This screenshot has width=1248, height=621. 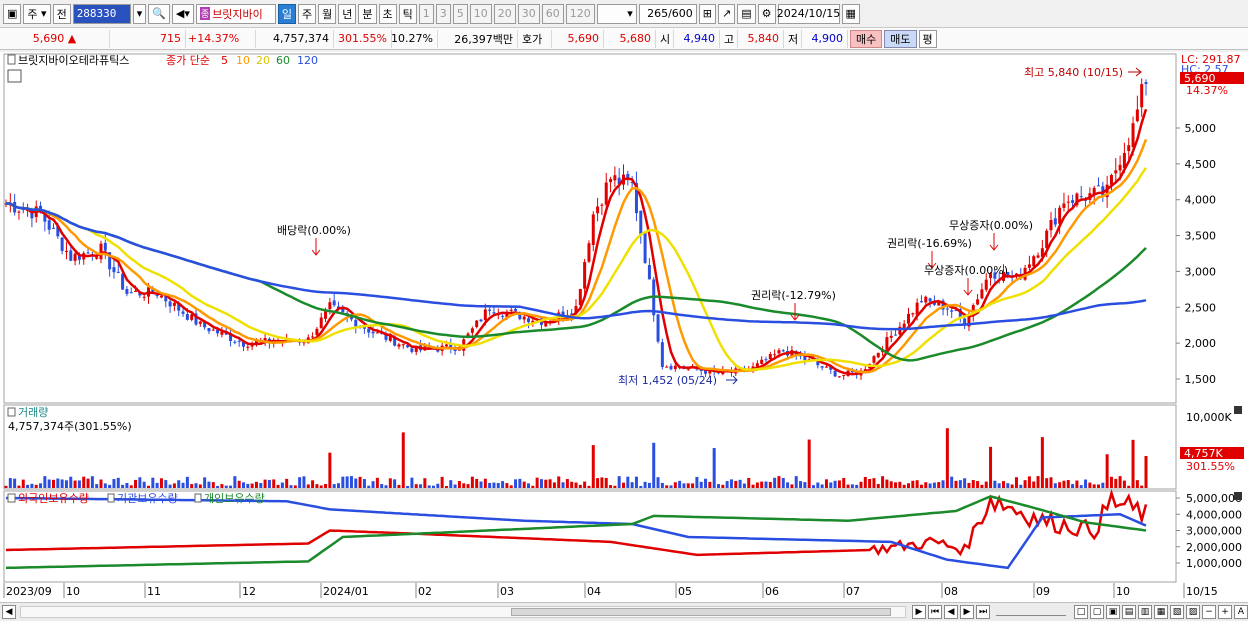 I want to click on table-icon, so click(x=14, y=76).